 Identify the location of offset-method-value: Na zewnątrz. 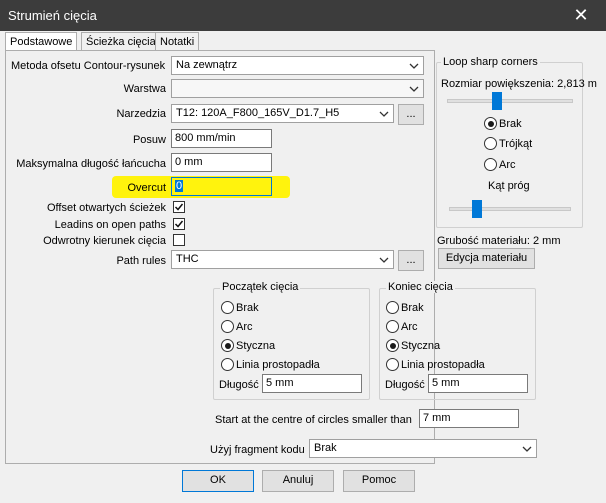
(207, 65).